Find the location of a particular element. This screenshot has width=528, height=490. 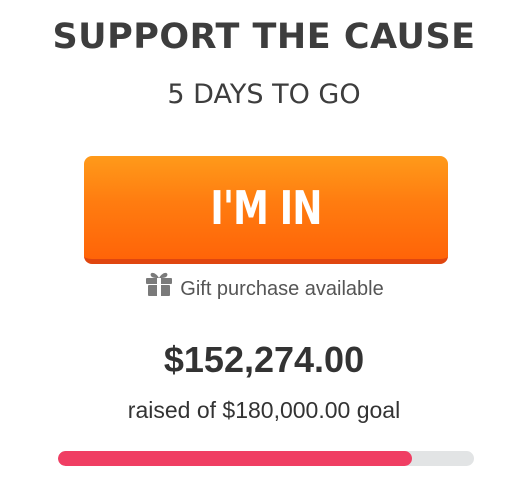

campaign-headline: SUPPORT THE CAUSE is located at coordinates (264, 37).